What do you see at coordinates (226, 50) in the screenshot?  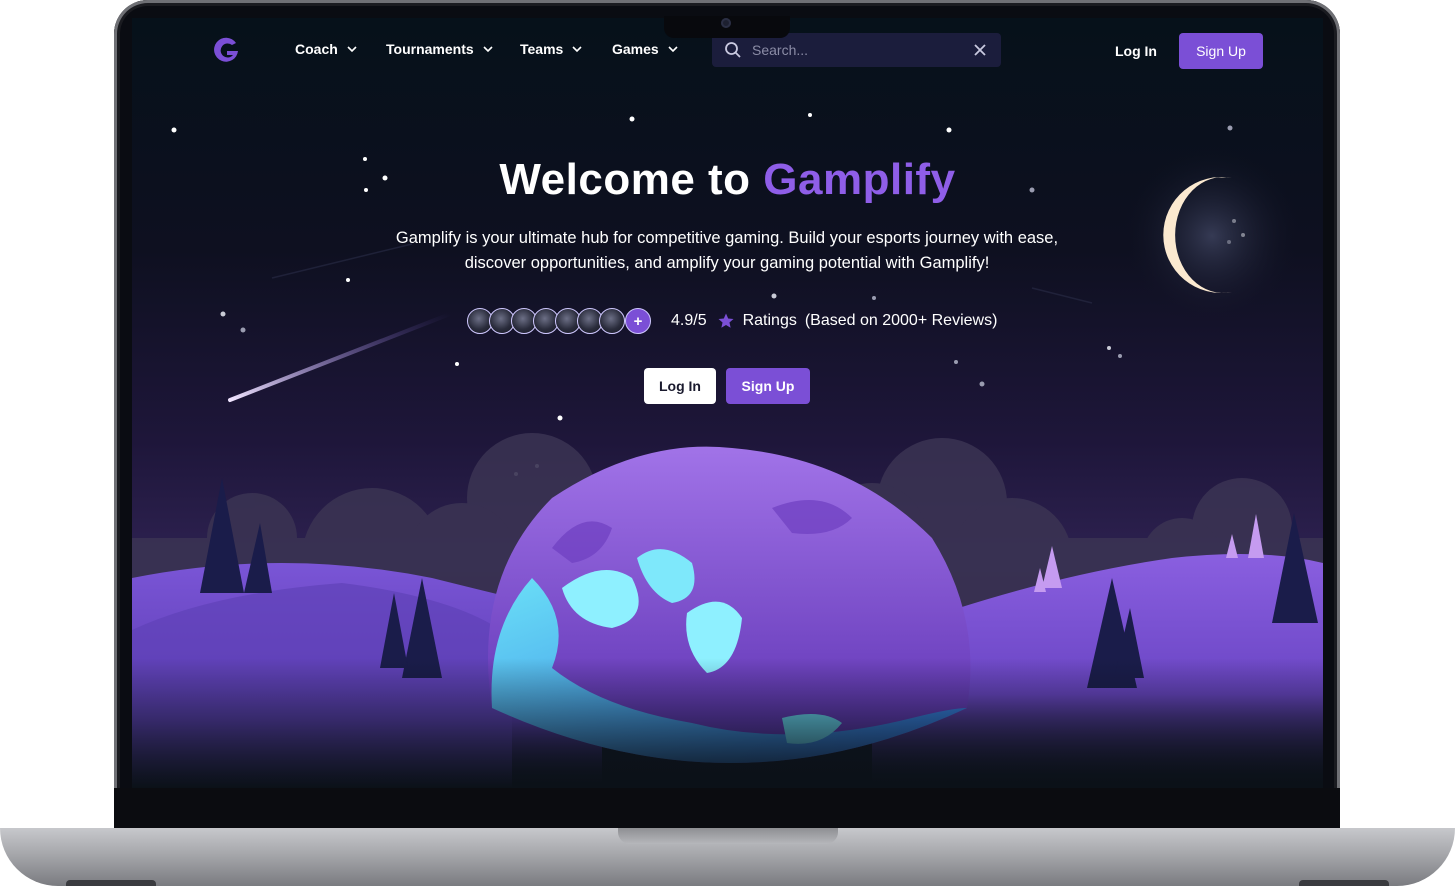 I see `gamplify-logo-icon` at bounding box center [226, 50].